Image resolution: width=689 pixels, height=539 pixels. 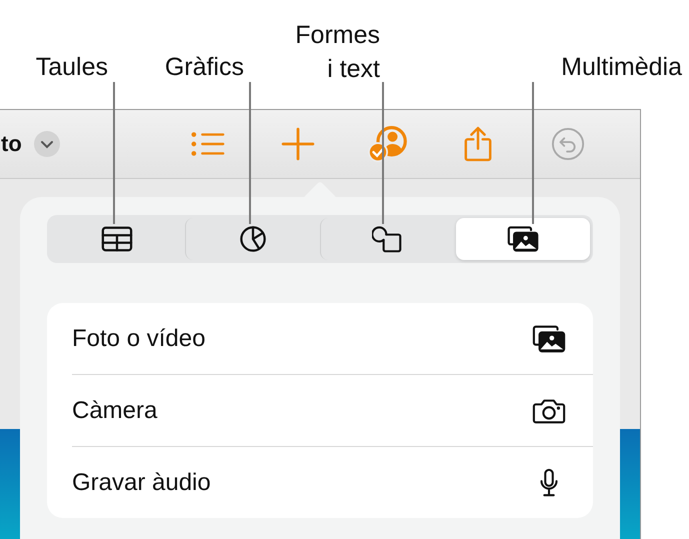 I want to click on menu-item: Càmera, so click(x=332, y=410).